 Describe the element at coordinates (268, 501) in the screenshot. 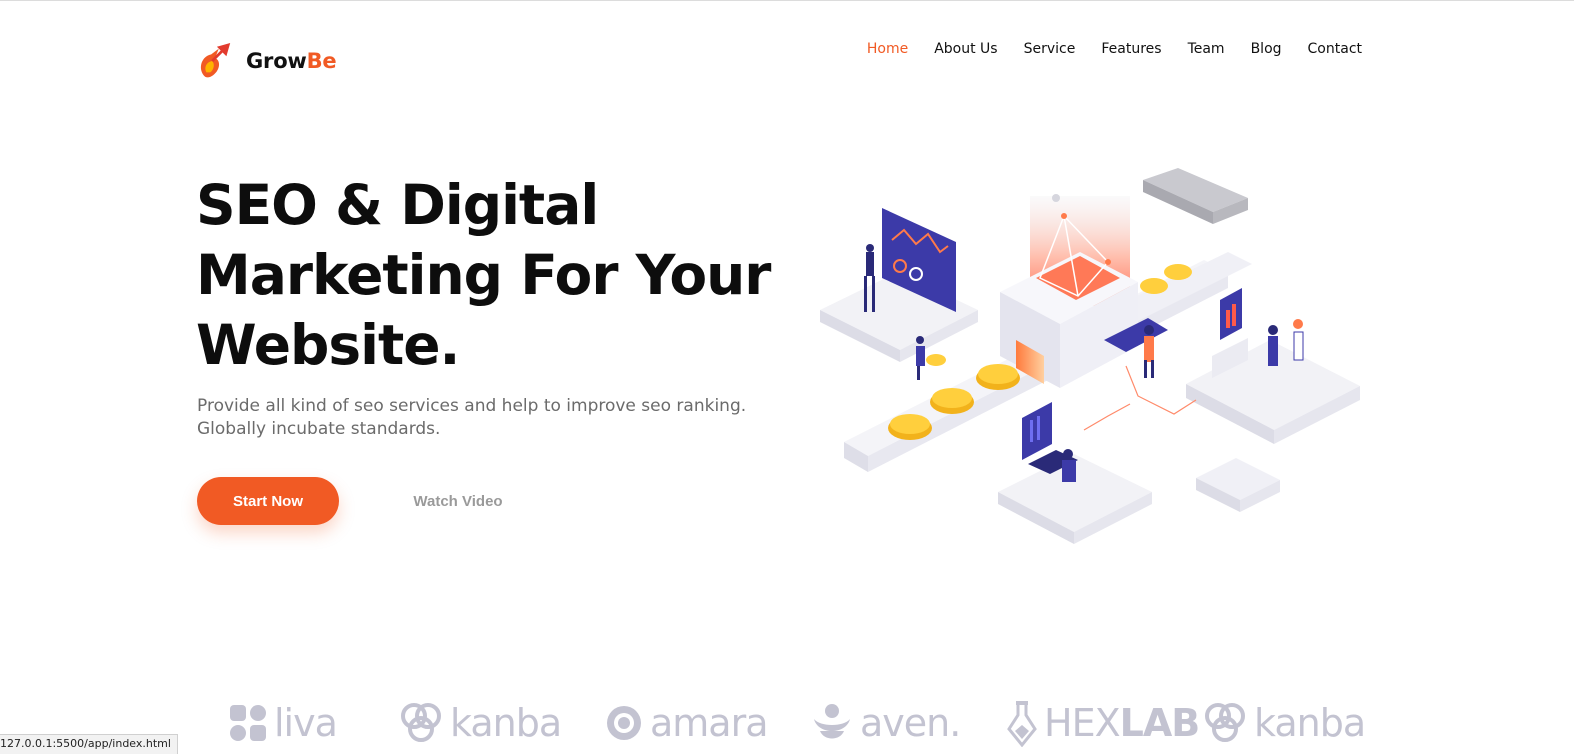

I see `start-now-button: Start Now` at that location.